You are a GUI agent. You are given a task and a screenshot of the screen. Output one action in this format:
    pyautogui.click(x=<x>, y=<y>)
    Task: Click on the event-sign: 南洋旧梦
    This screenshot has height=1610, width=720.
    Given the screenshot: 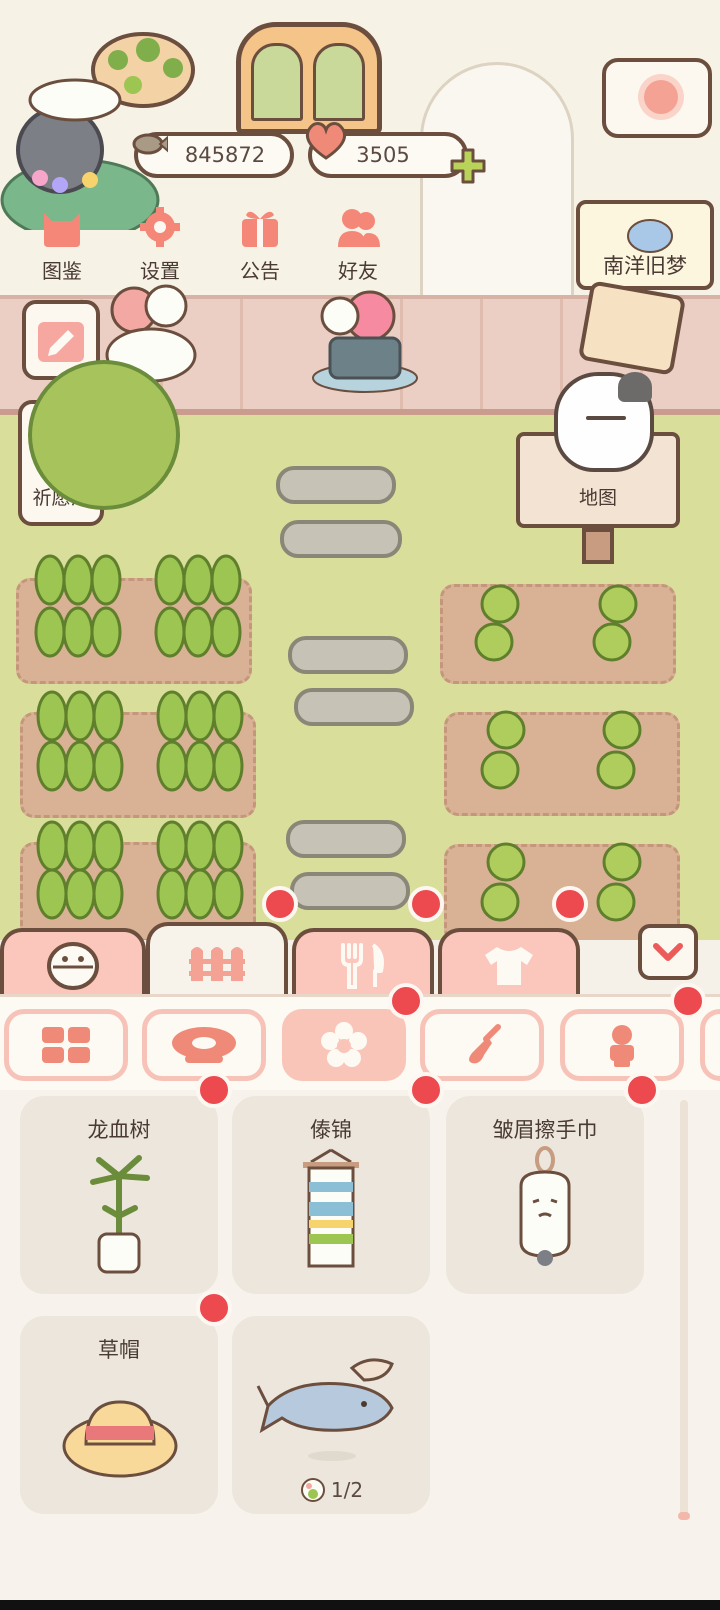 What is the action you would take?
    pyautogui.click(x=645, y=245)
    